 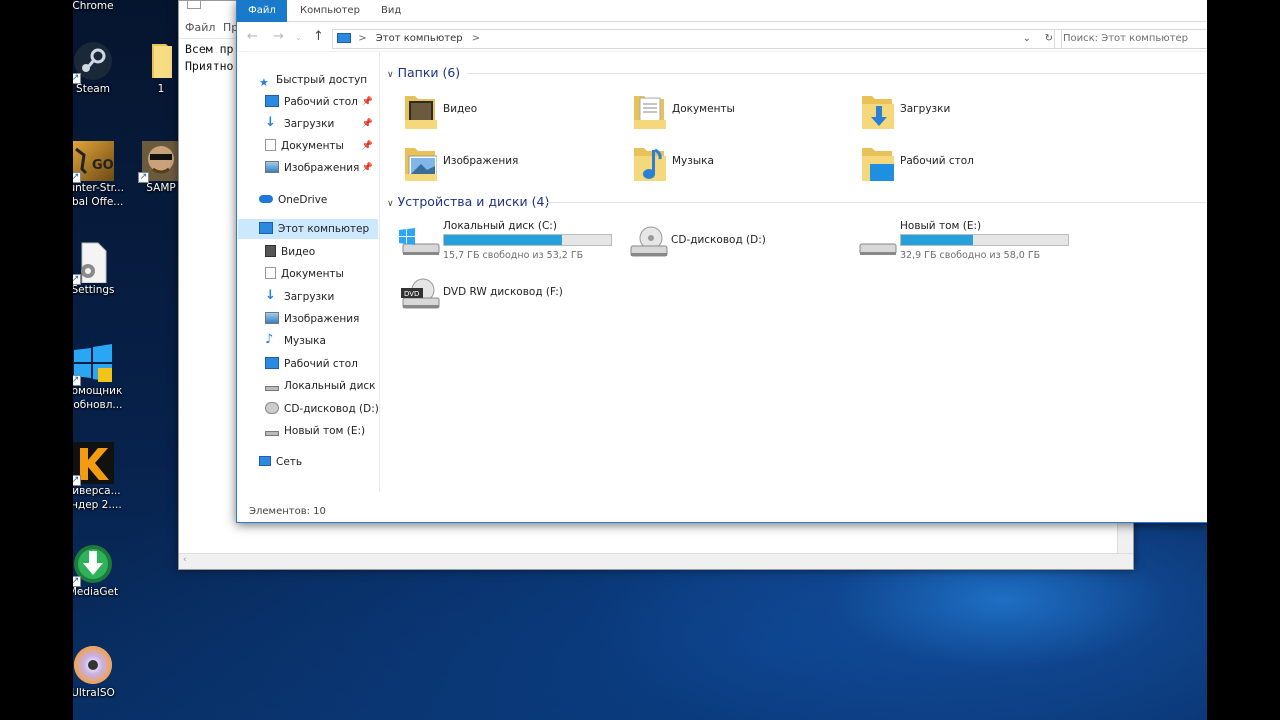 What do you see at coordinates (161, 61) in the screenshot?
I see `folder-icon` at bounding box center [161, 61].